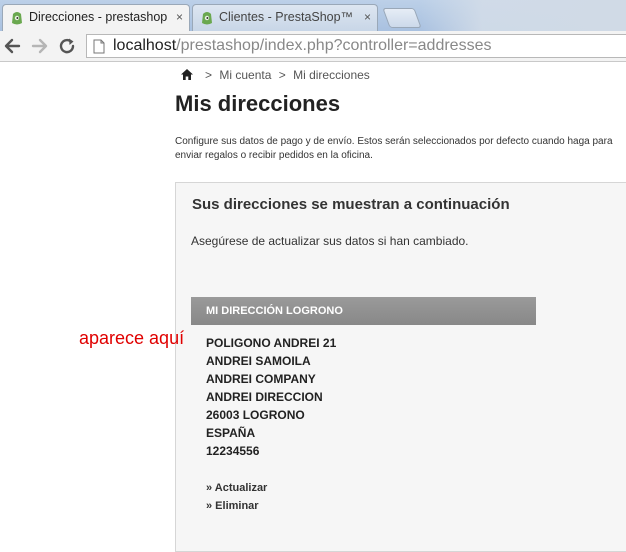 The width and height of the screenshot is (626, 552). What do you see at coordinates (331, 75) in the screenshot?
I see `breadcrumb-current: Mi direcciones` at bounding box center [331, 75].